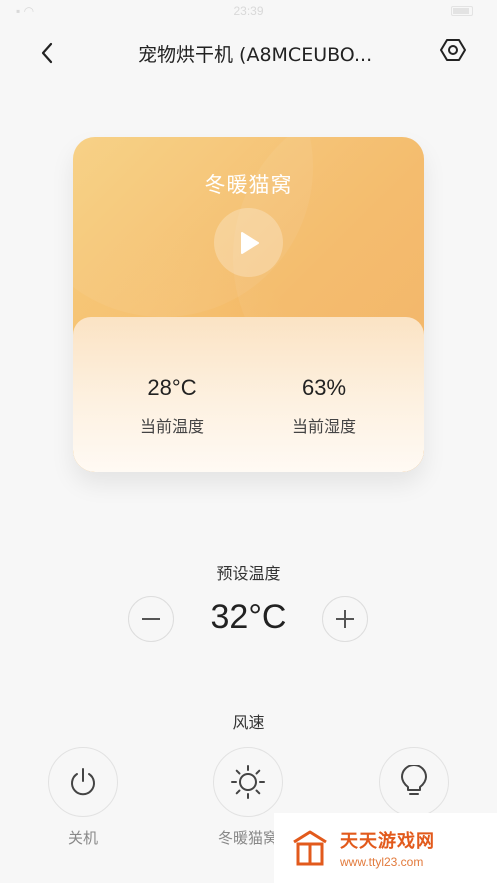 The height and width of the screenshot is (883, 497). I want to click on decrease-temperature-button, so click(151, 619).